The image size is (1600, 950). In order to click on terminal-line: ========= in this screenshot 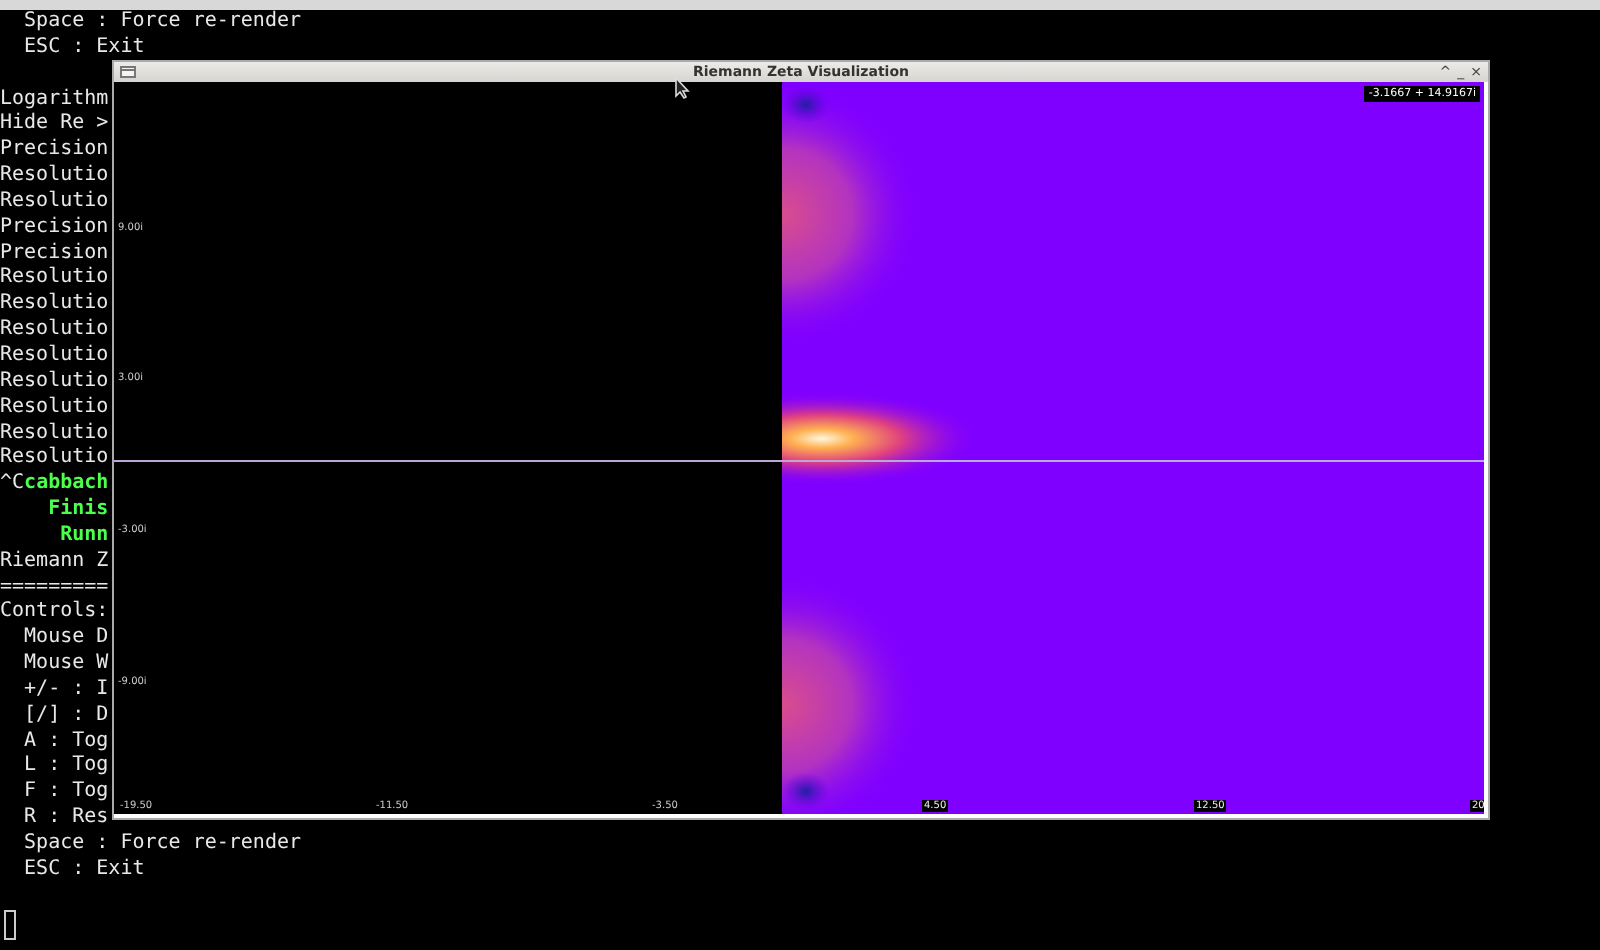, I will do `click(54, 587)`.